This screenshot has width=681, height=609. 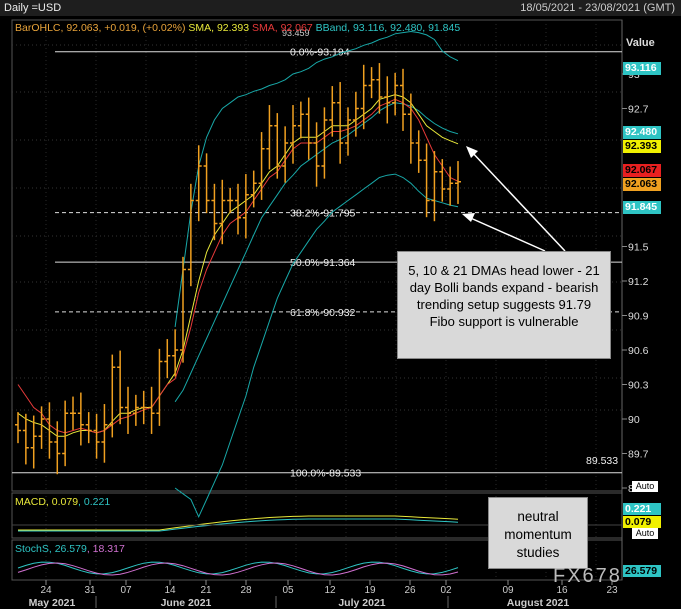 I want to click on day-tick-label: 21, so click(x=206, y=590).